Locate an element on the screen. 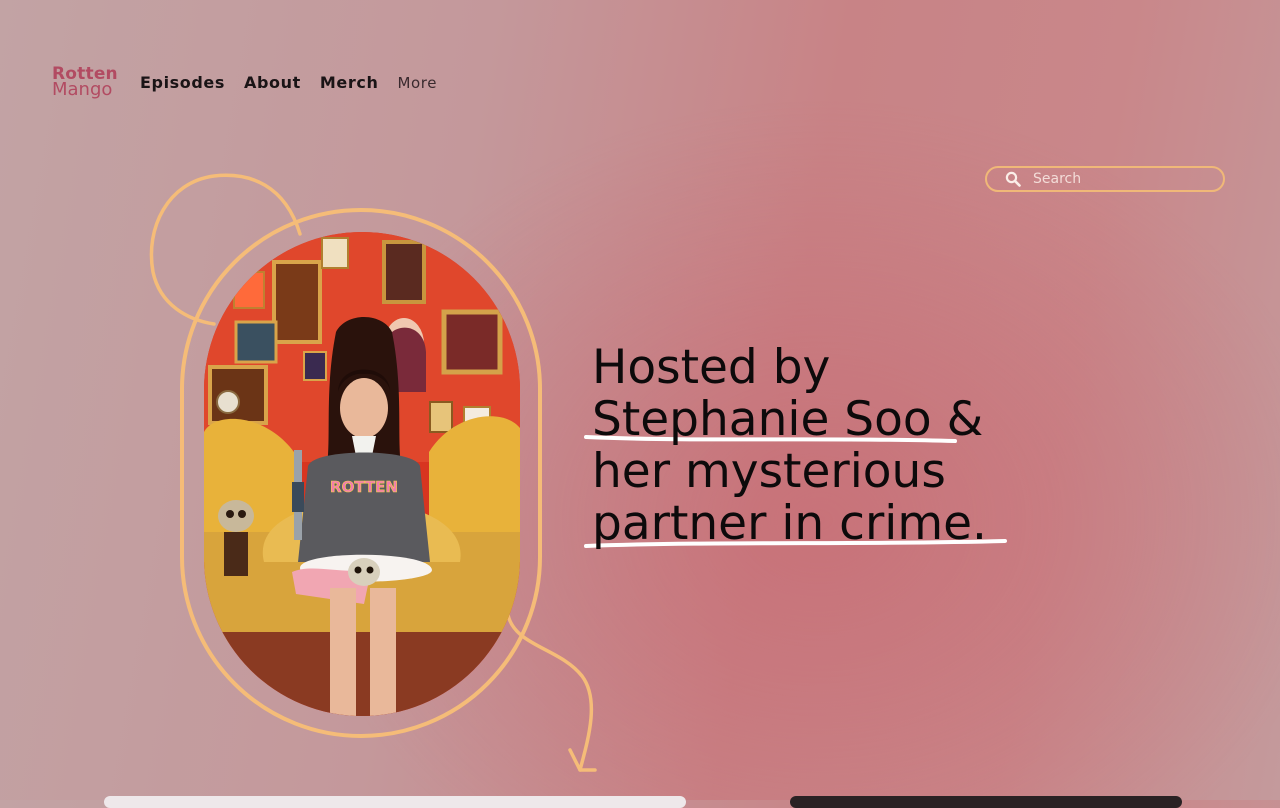 Image resolution: width=1280 pixels, height=808 pixels. nav-episodes: Episodes is located at coordinates (182, 82).